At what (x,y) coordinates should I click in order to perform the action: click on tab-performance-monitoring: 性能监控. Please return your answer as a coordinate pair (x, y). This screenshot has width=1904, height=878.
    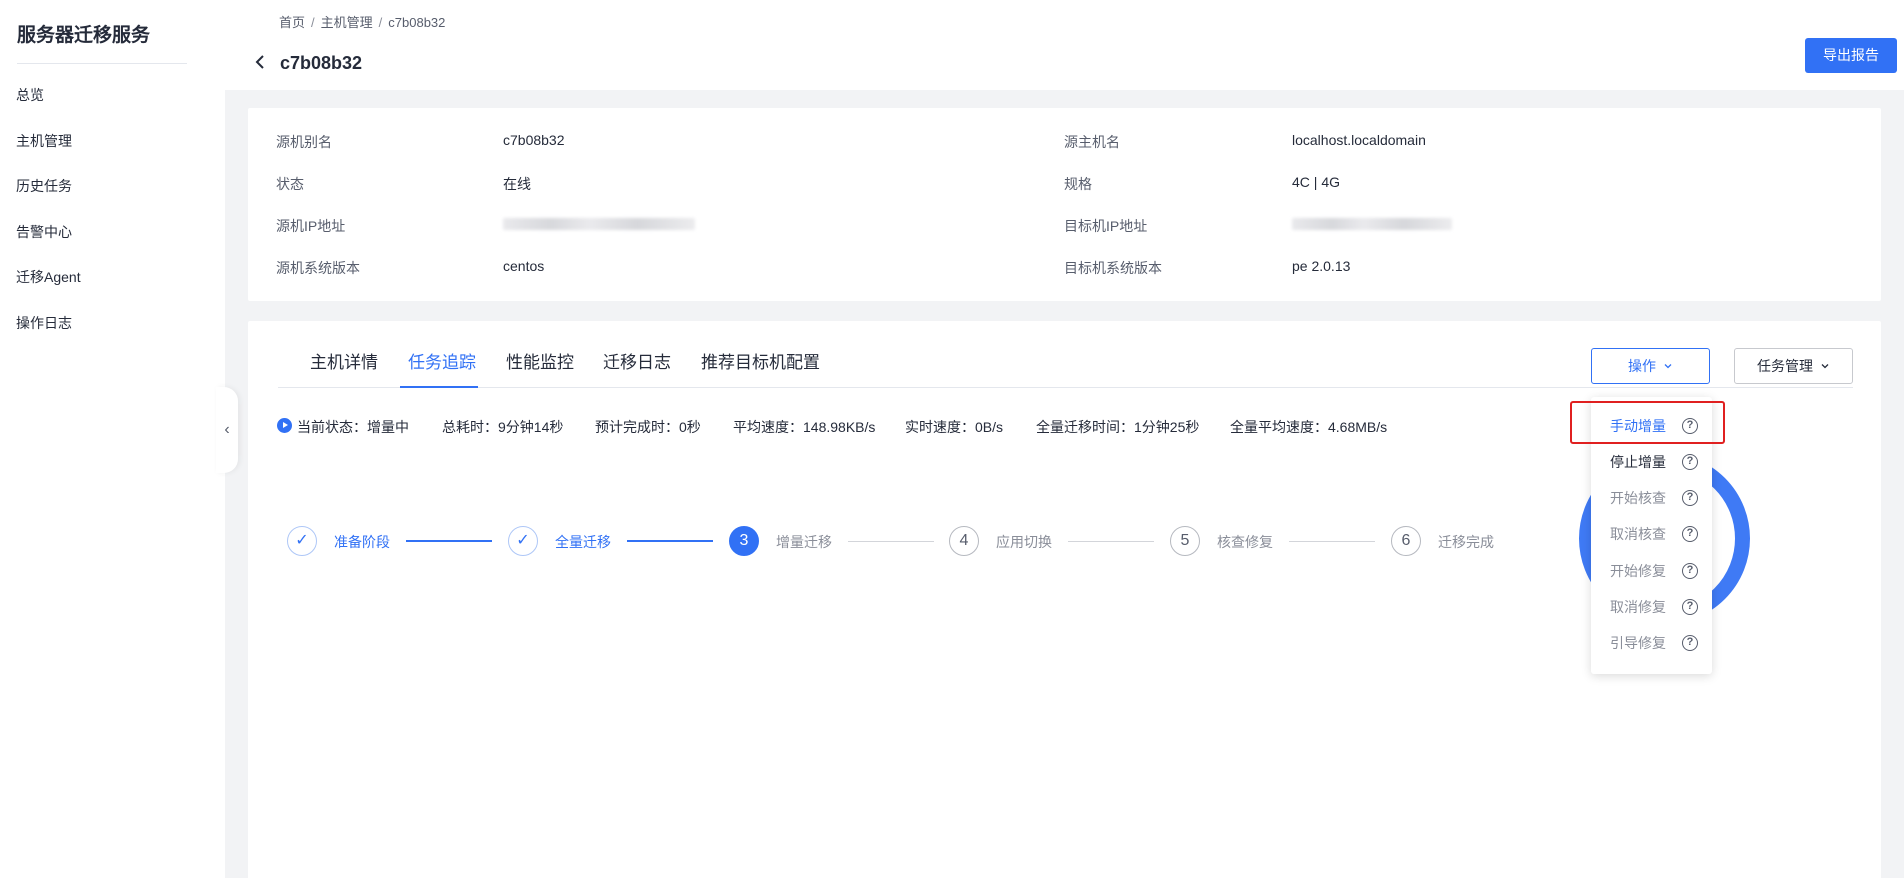
    Looking at the image, I should click on (540, 360).